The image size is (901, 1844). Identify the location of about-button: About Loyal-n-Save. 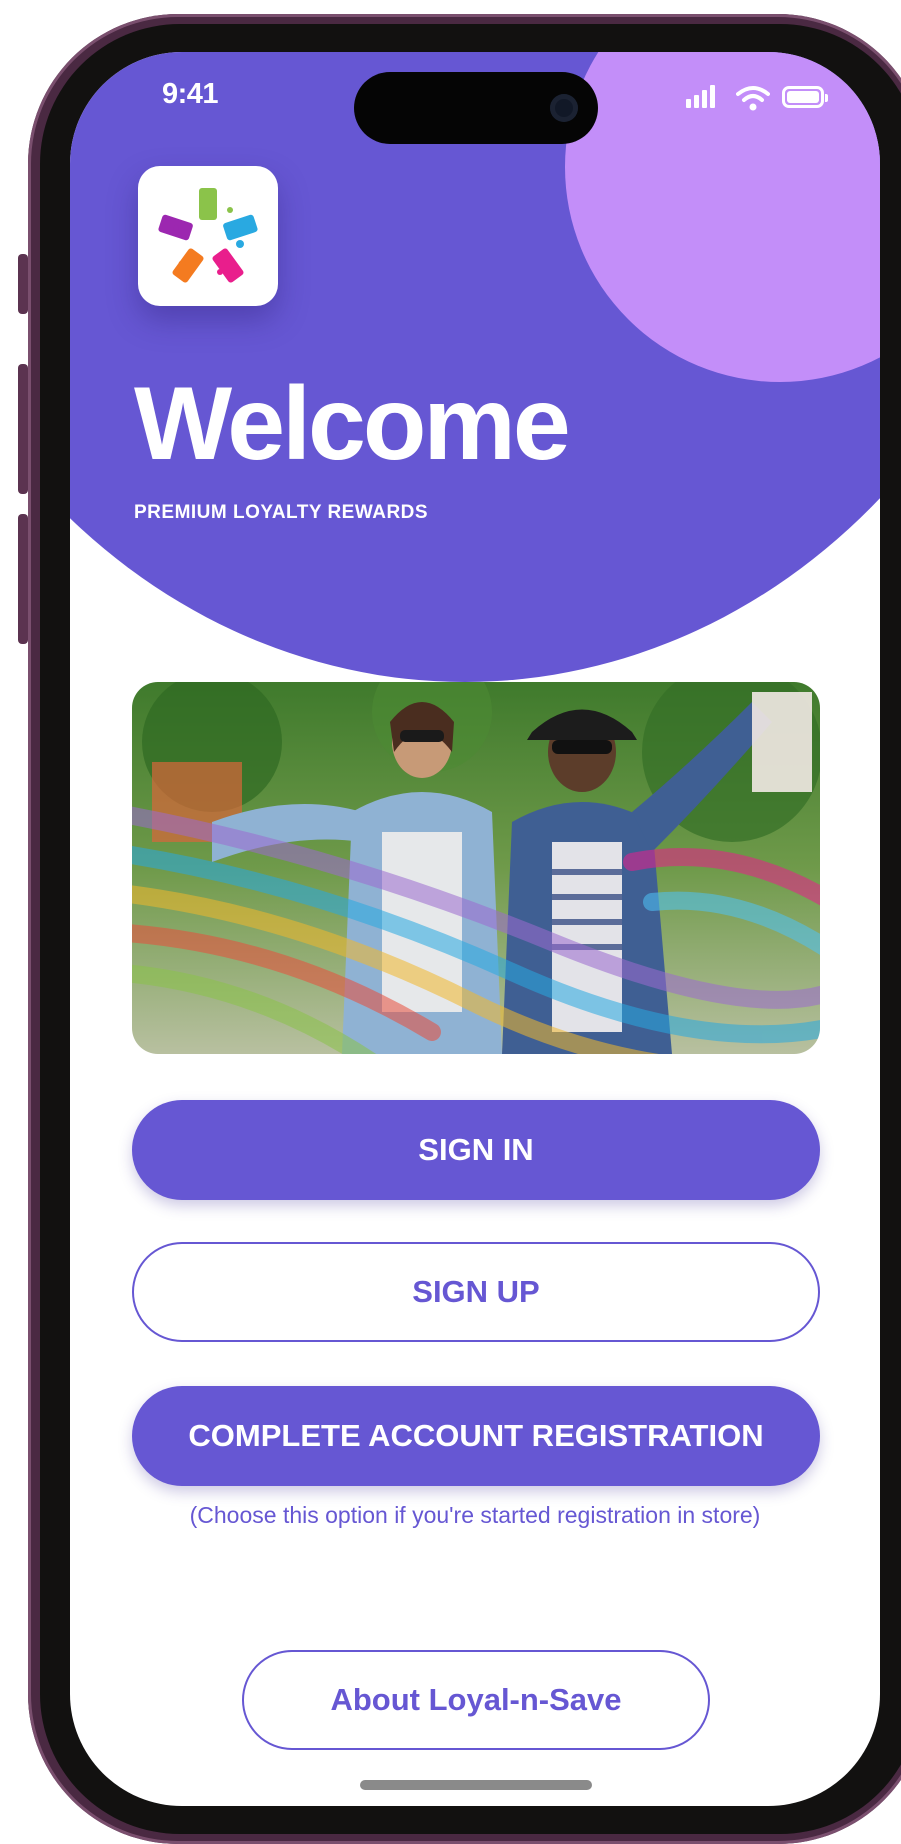
(476, 1700).